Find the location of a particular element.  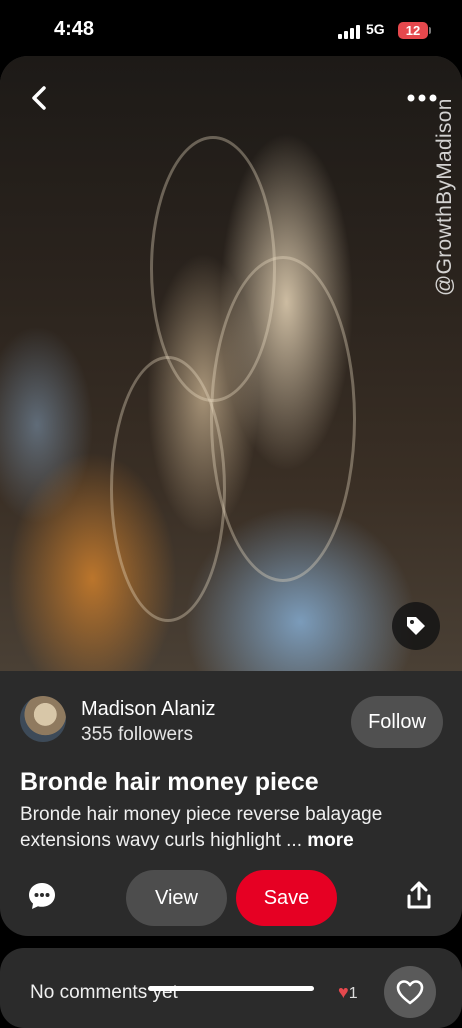

follow-button: Follow is located at coordinates (397, 722).